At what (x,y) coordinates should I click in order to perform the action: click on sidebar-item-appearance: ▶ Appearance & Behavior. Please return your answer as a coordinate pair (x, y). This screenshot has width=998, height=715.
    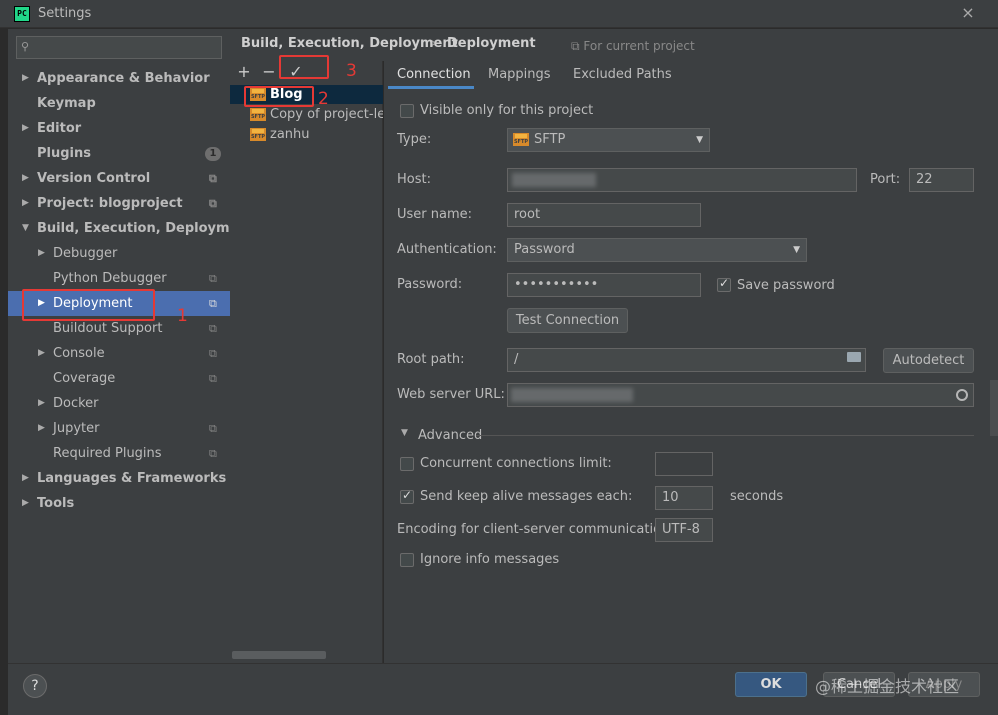
    Looking at the image, I should click on (119, 78).